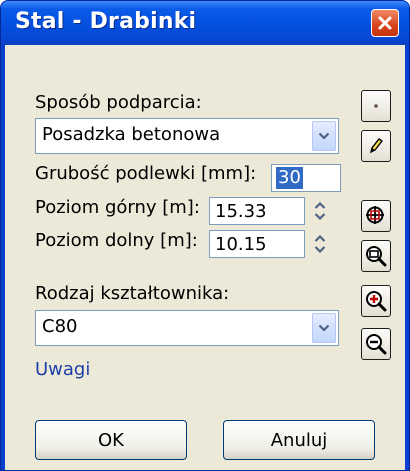 The image size is (410, 471). I want to click on pencil-icon, so click(376, 146).